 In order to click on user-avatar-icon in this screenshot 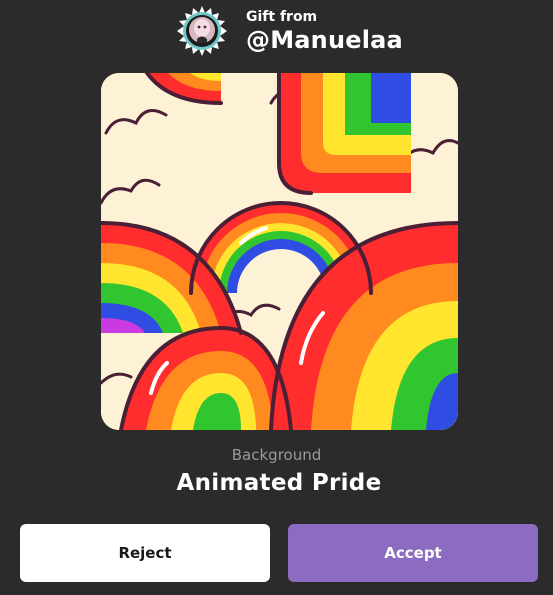, I will do `click(202, 31)`.